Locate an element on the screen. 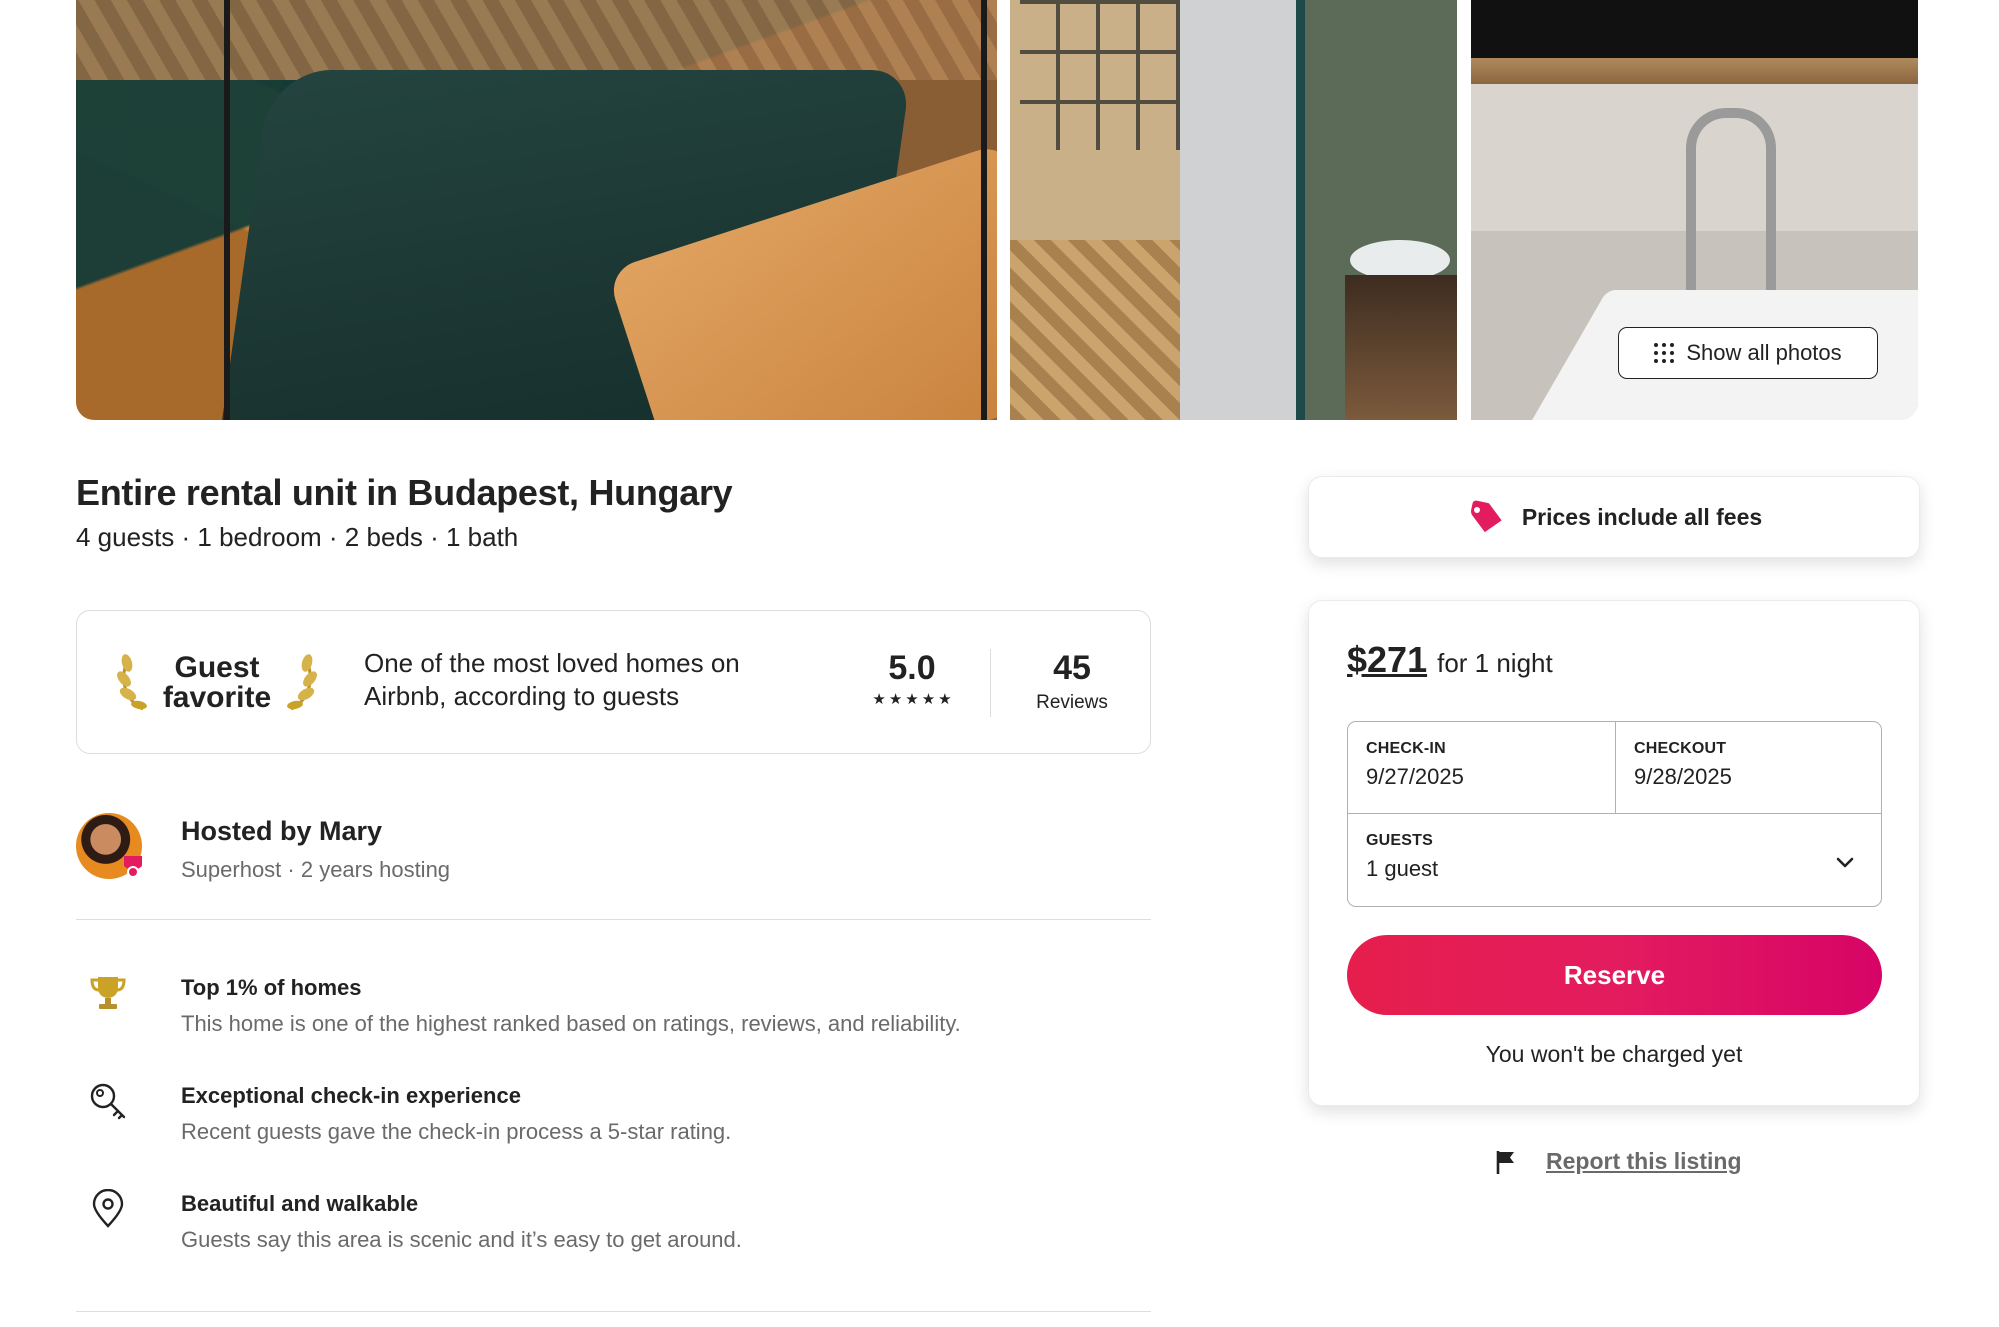 This screenshot has width=1999, height=1327. key-icon is located at coordinates (108, 1101).